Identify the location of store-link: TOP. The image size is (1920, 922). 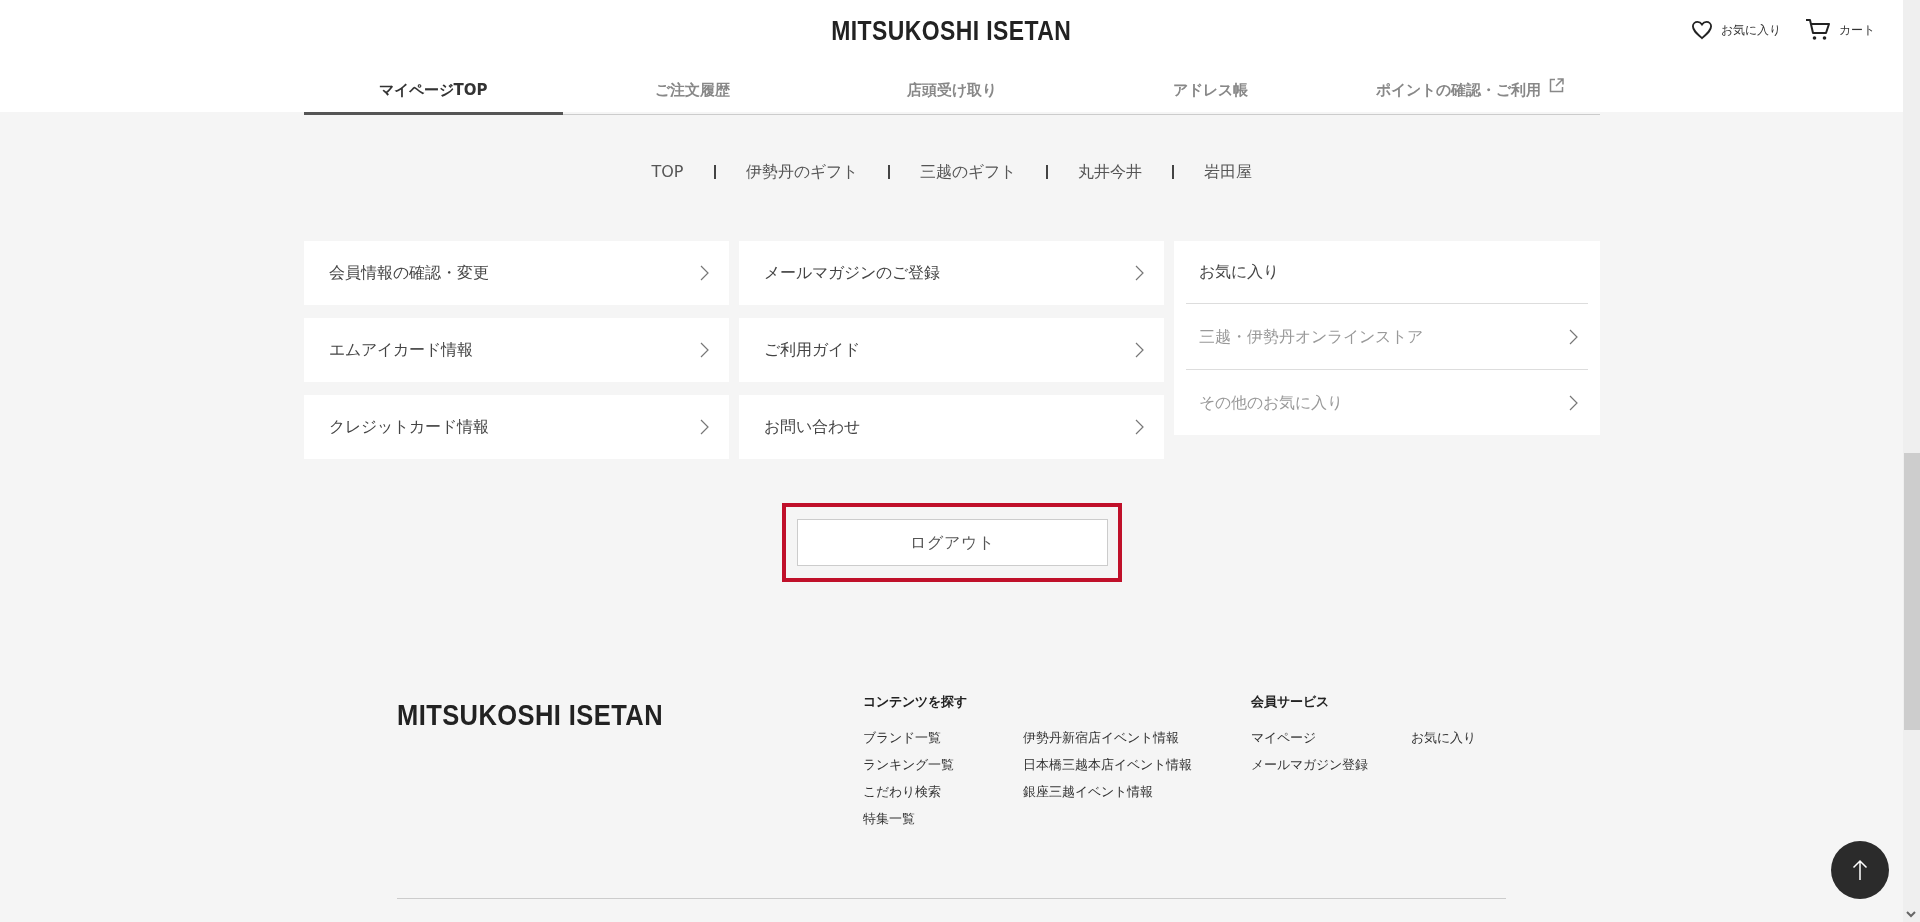
(667, 200).